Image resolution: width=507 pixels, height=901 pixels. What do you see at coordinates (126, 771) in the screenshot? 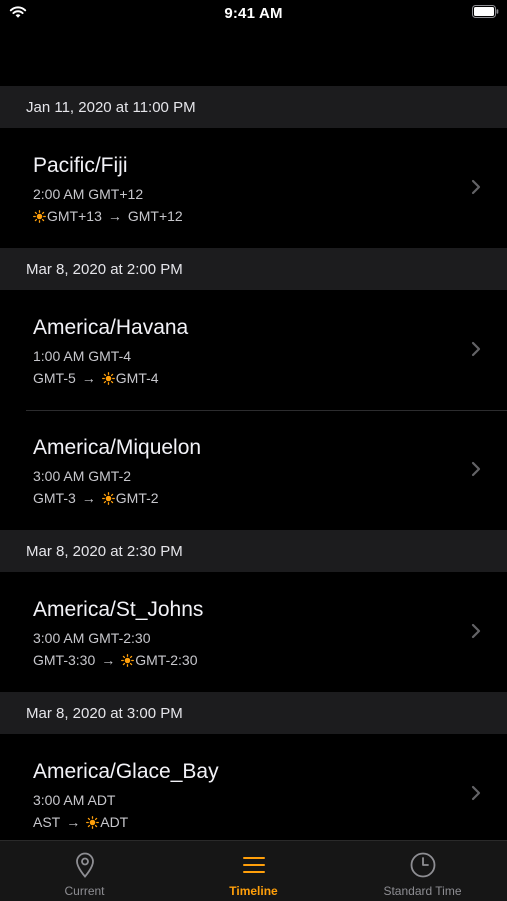
I see `row-title: America/Glace_Bay` at bounding box center [126, 771].